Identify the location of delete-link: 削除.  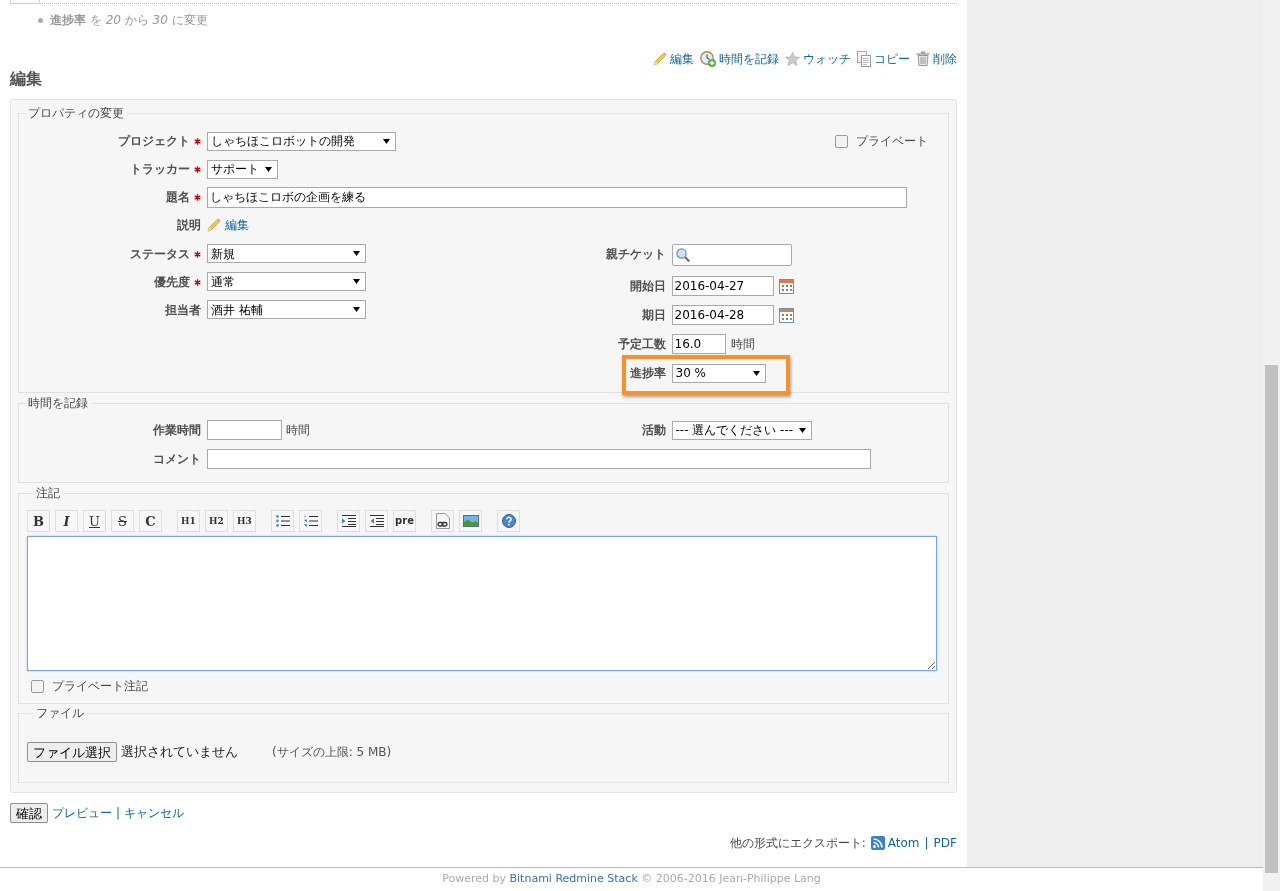
(936, 58).